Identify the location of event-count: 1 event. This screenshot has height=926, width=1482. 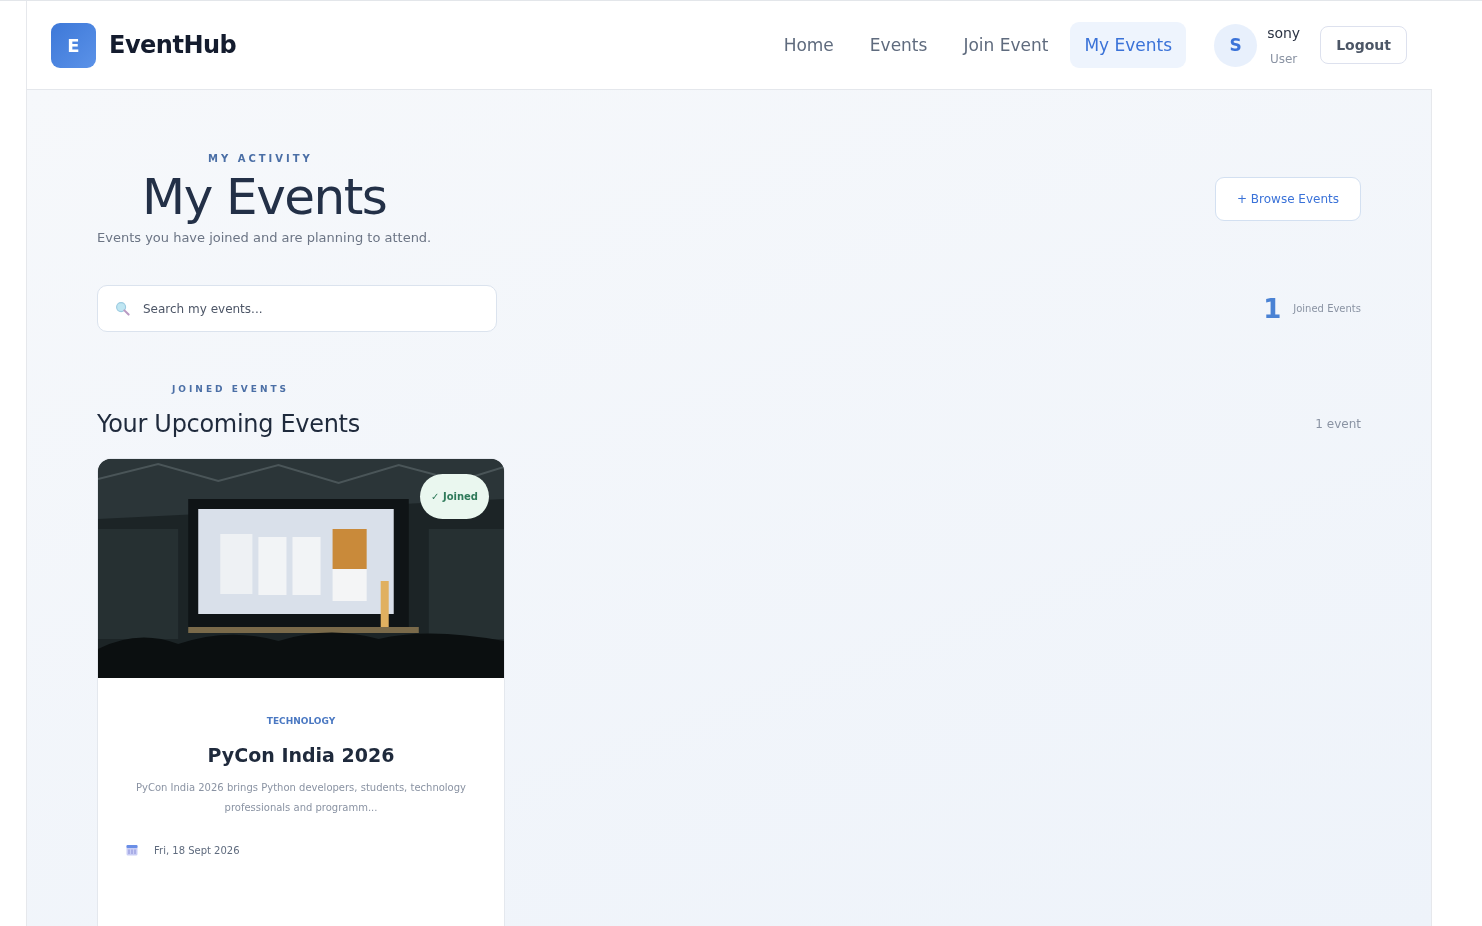
(1338, 424).